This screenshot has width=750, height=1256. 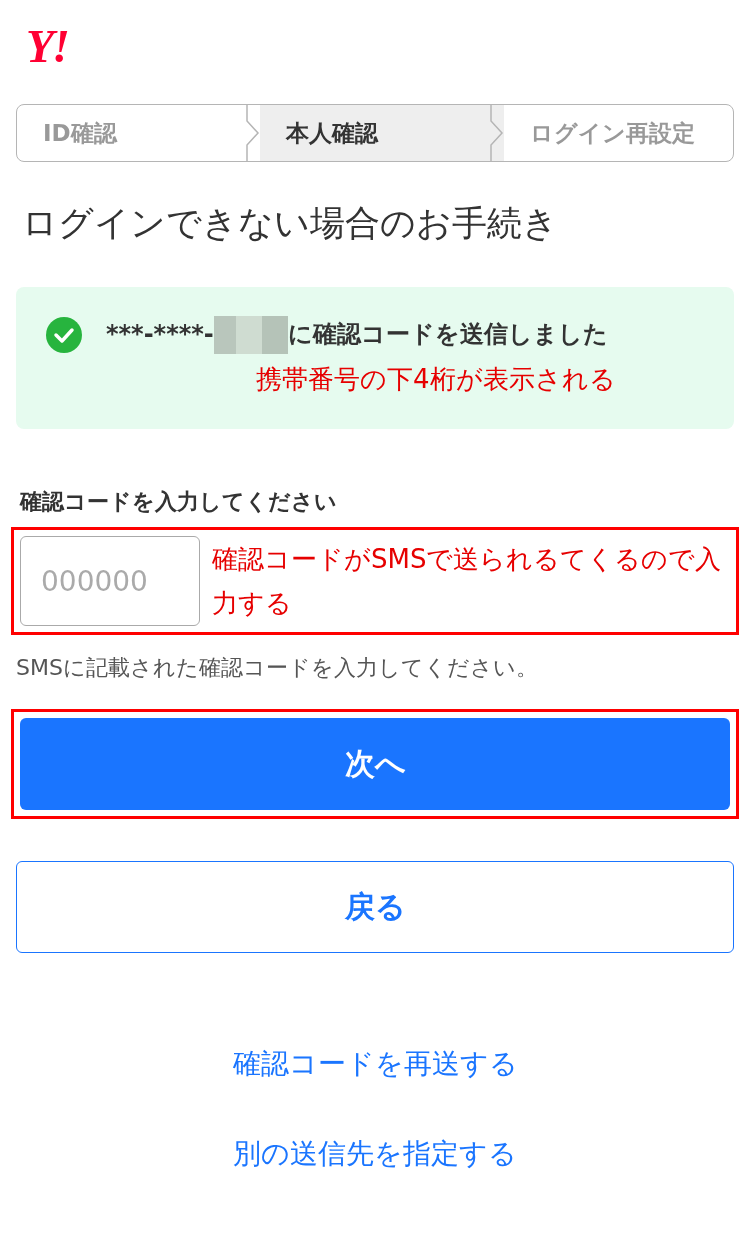 What do you see at coordinates (277, 668) in the screenshot?
I see `help-text: SMSに記載された確認コードを入力してください。` at bounding box center [277, 668].